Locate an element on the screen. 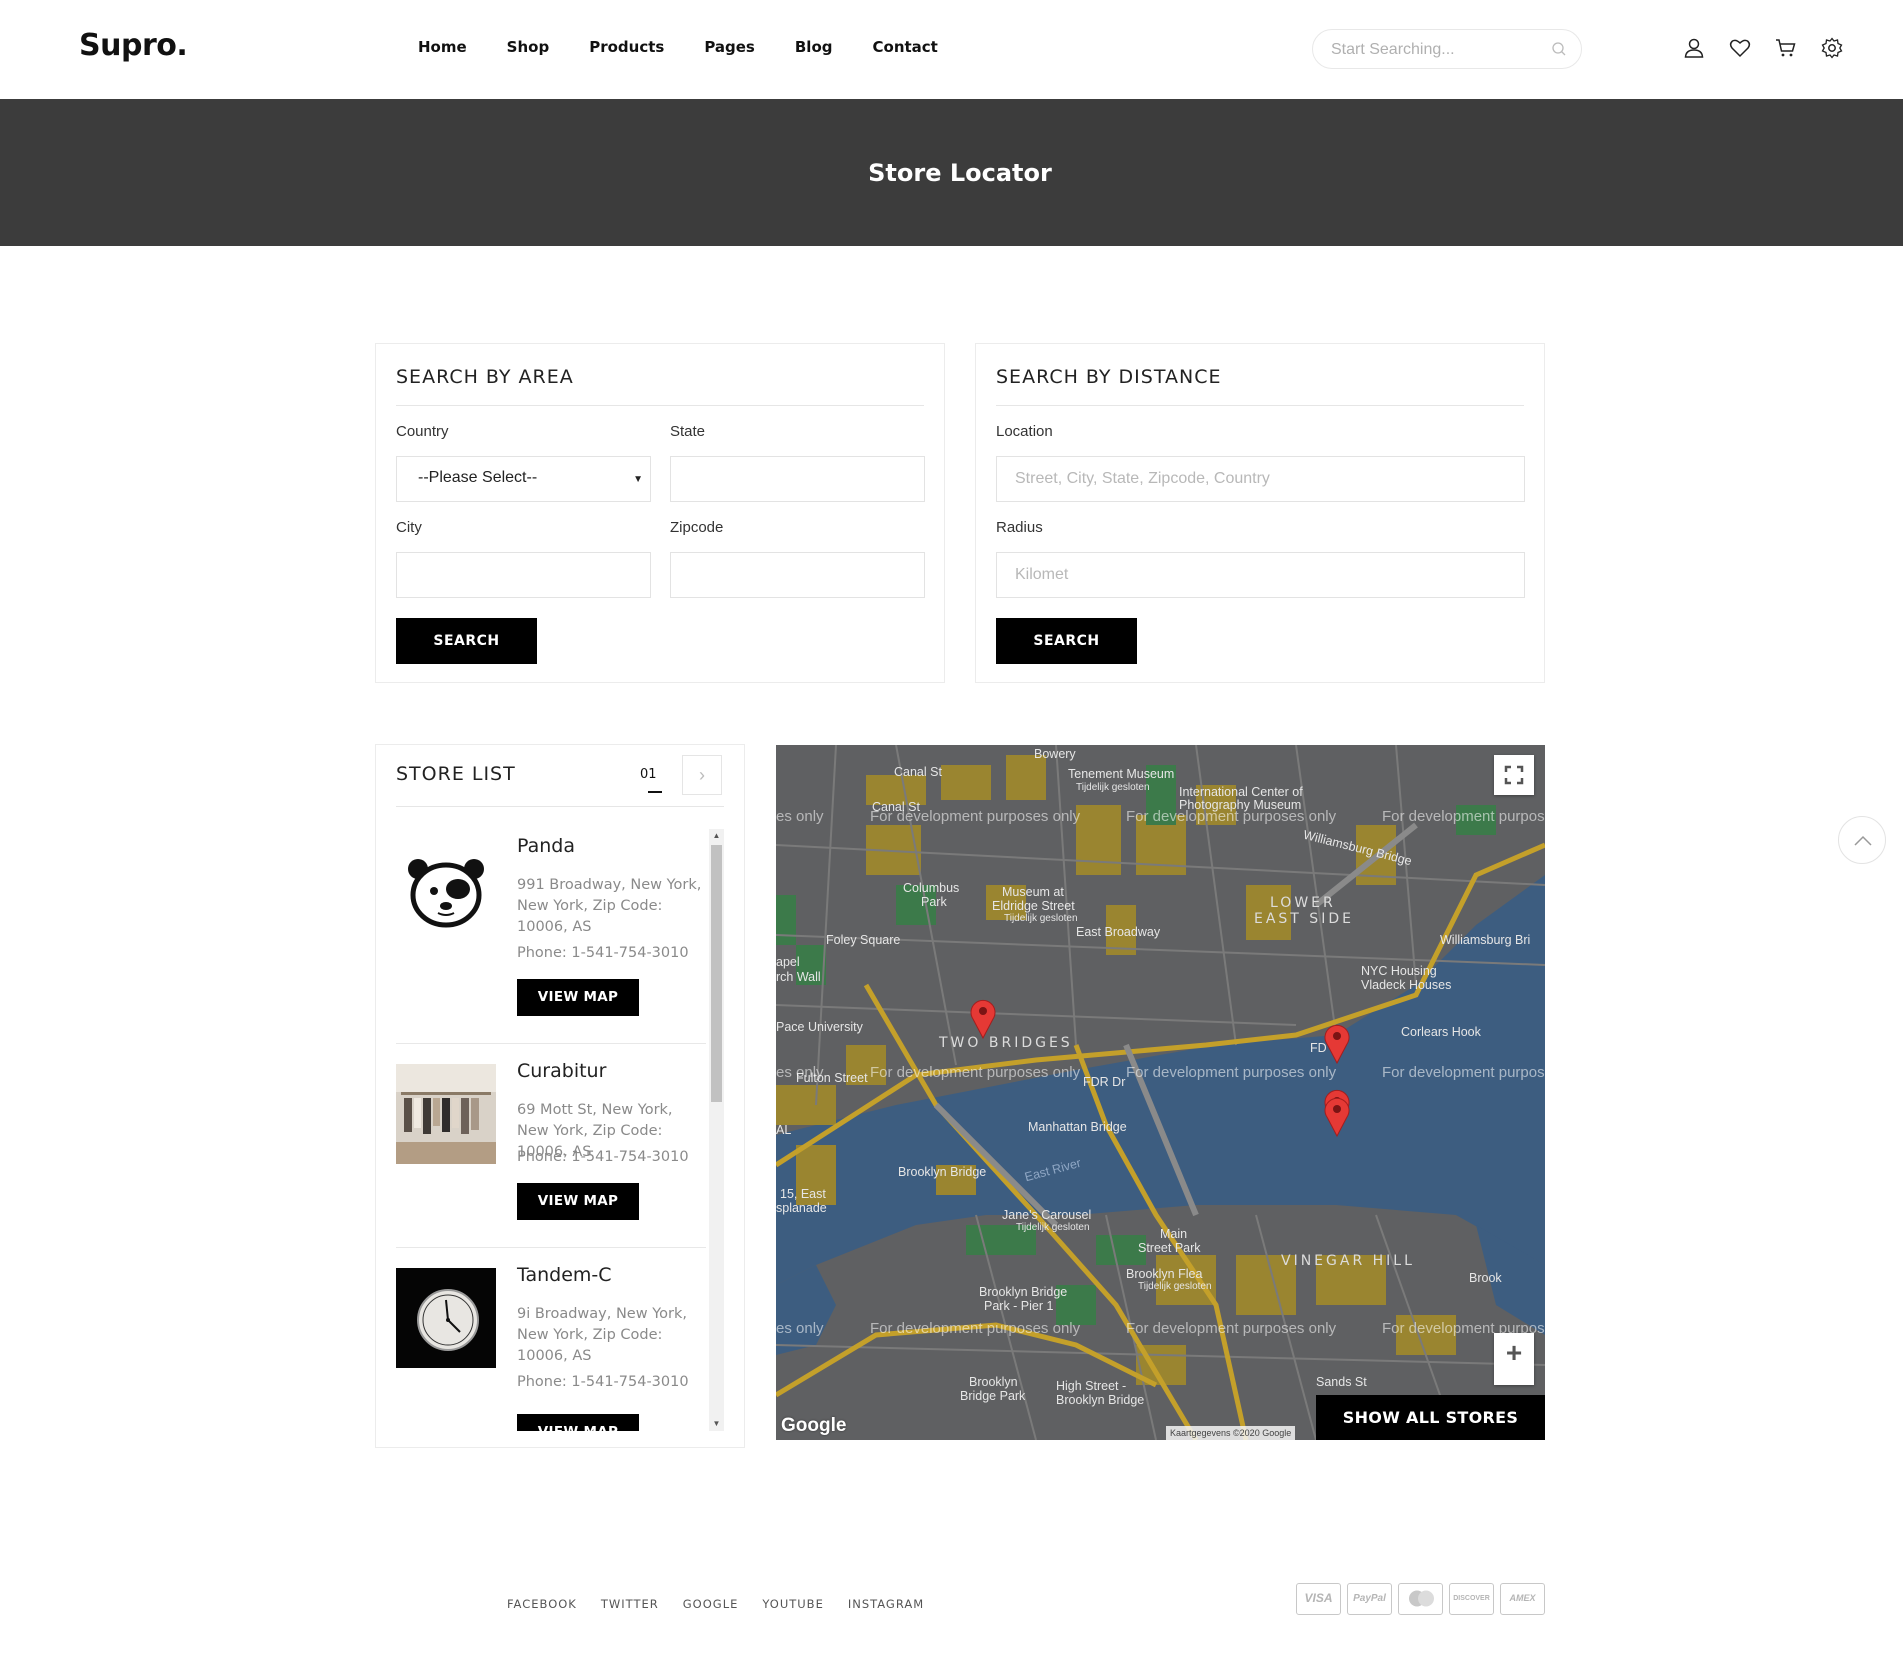 The height and width of the screenshot is (1680, 1903). next-page-button: › is located at coordinates (702, 775).